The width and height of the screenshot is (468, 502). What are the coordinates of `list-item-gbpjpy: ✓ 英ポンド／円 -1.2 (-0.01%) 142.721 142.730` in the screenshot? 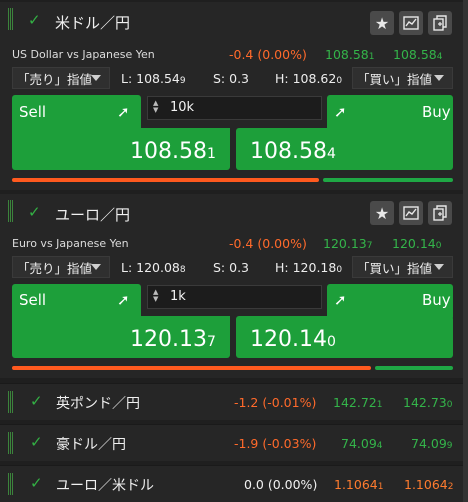 It's located at (234, 401).